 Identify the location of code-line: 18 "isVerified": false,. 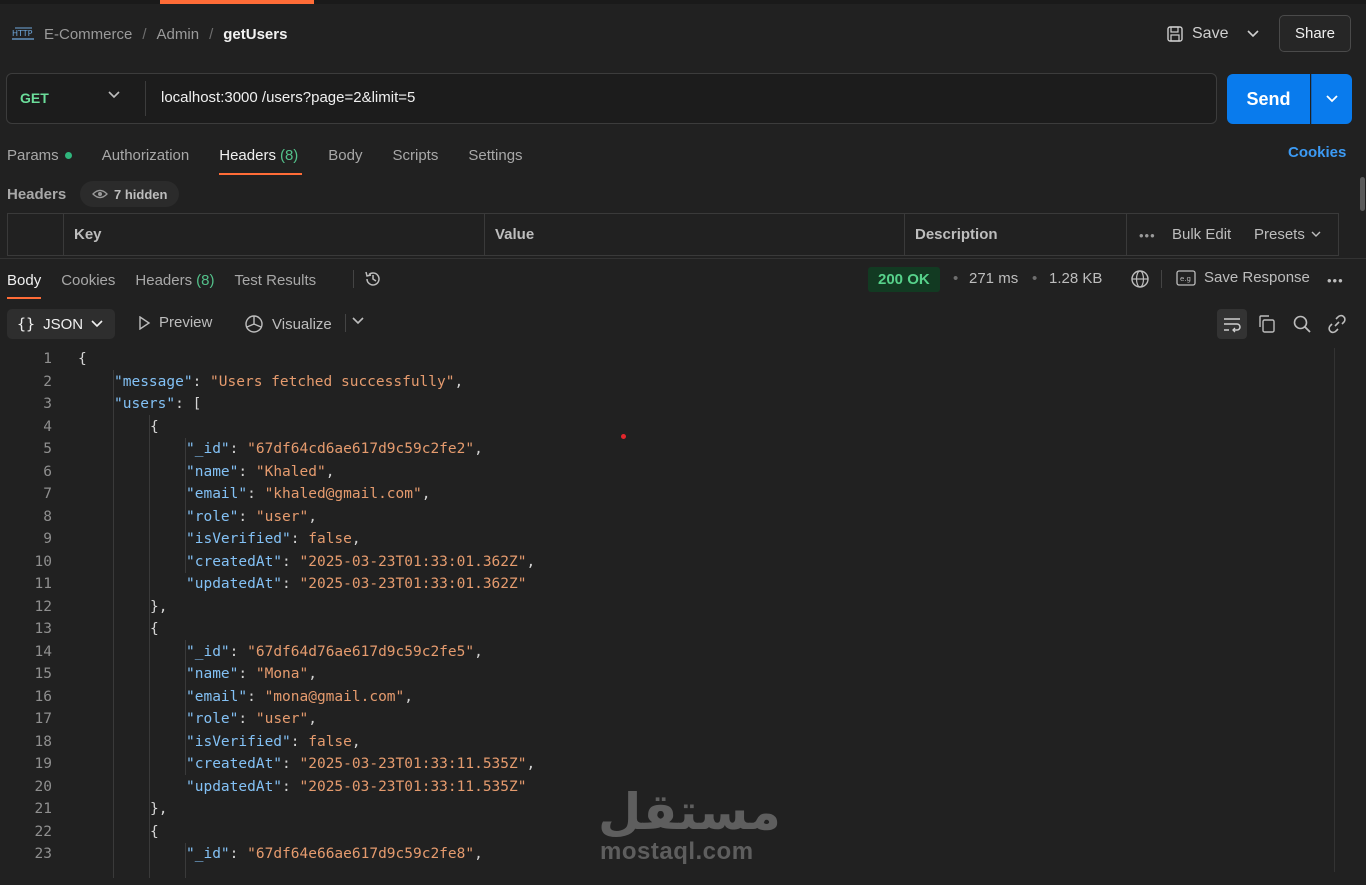
(667, 742).